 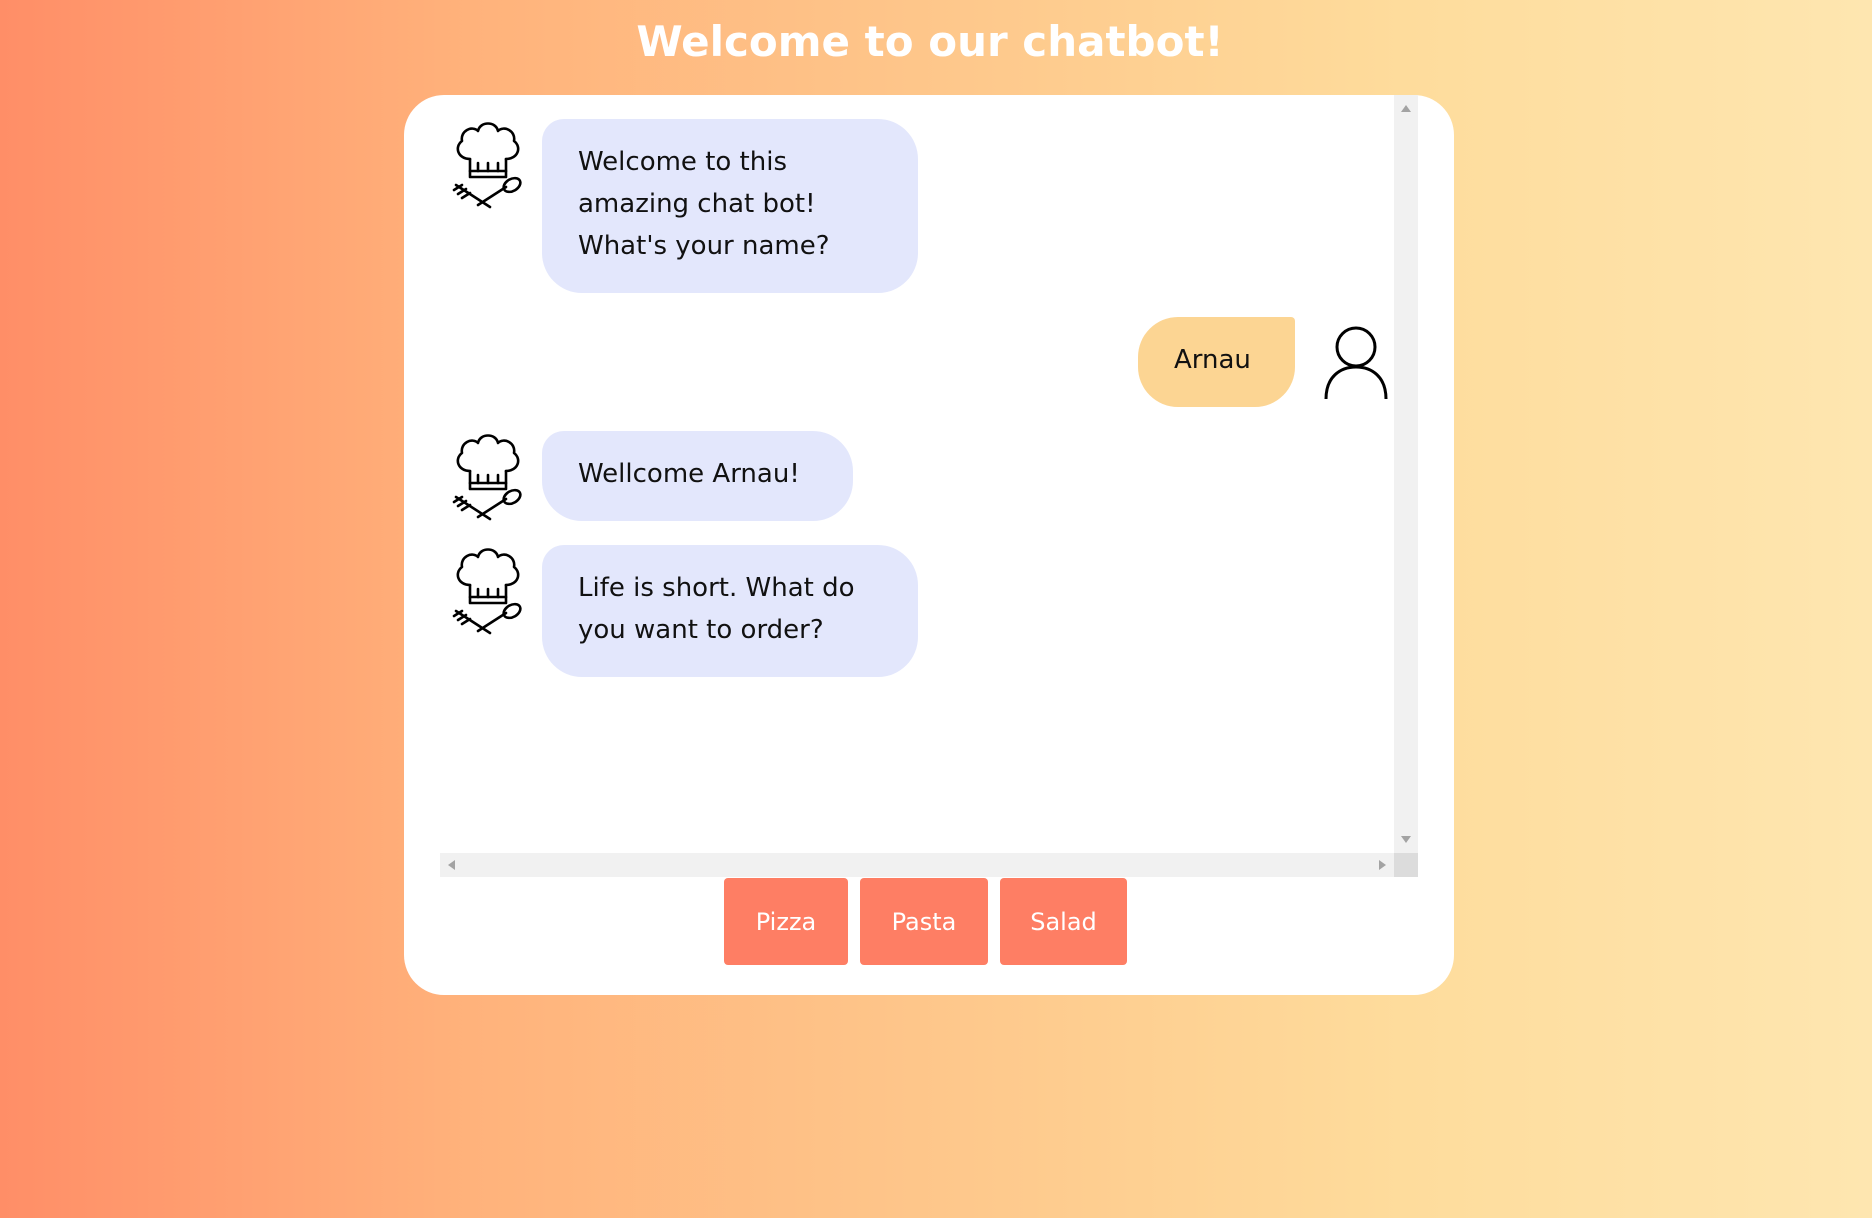 What do you see at coordinates (697, 476) in the screenshot?
I see `bot-message-bubble: Wellcome Arnau!` at bounding box center [697, 476].